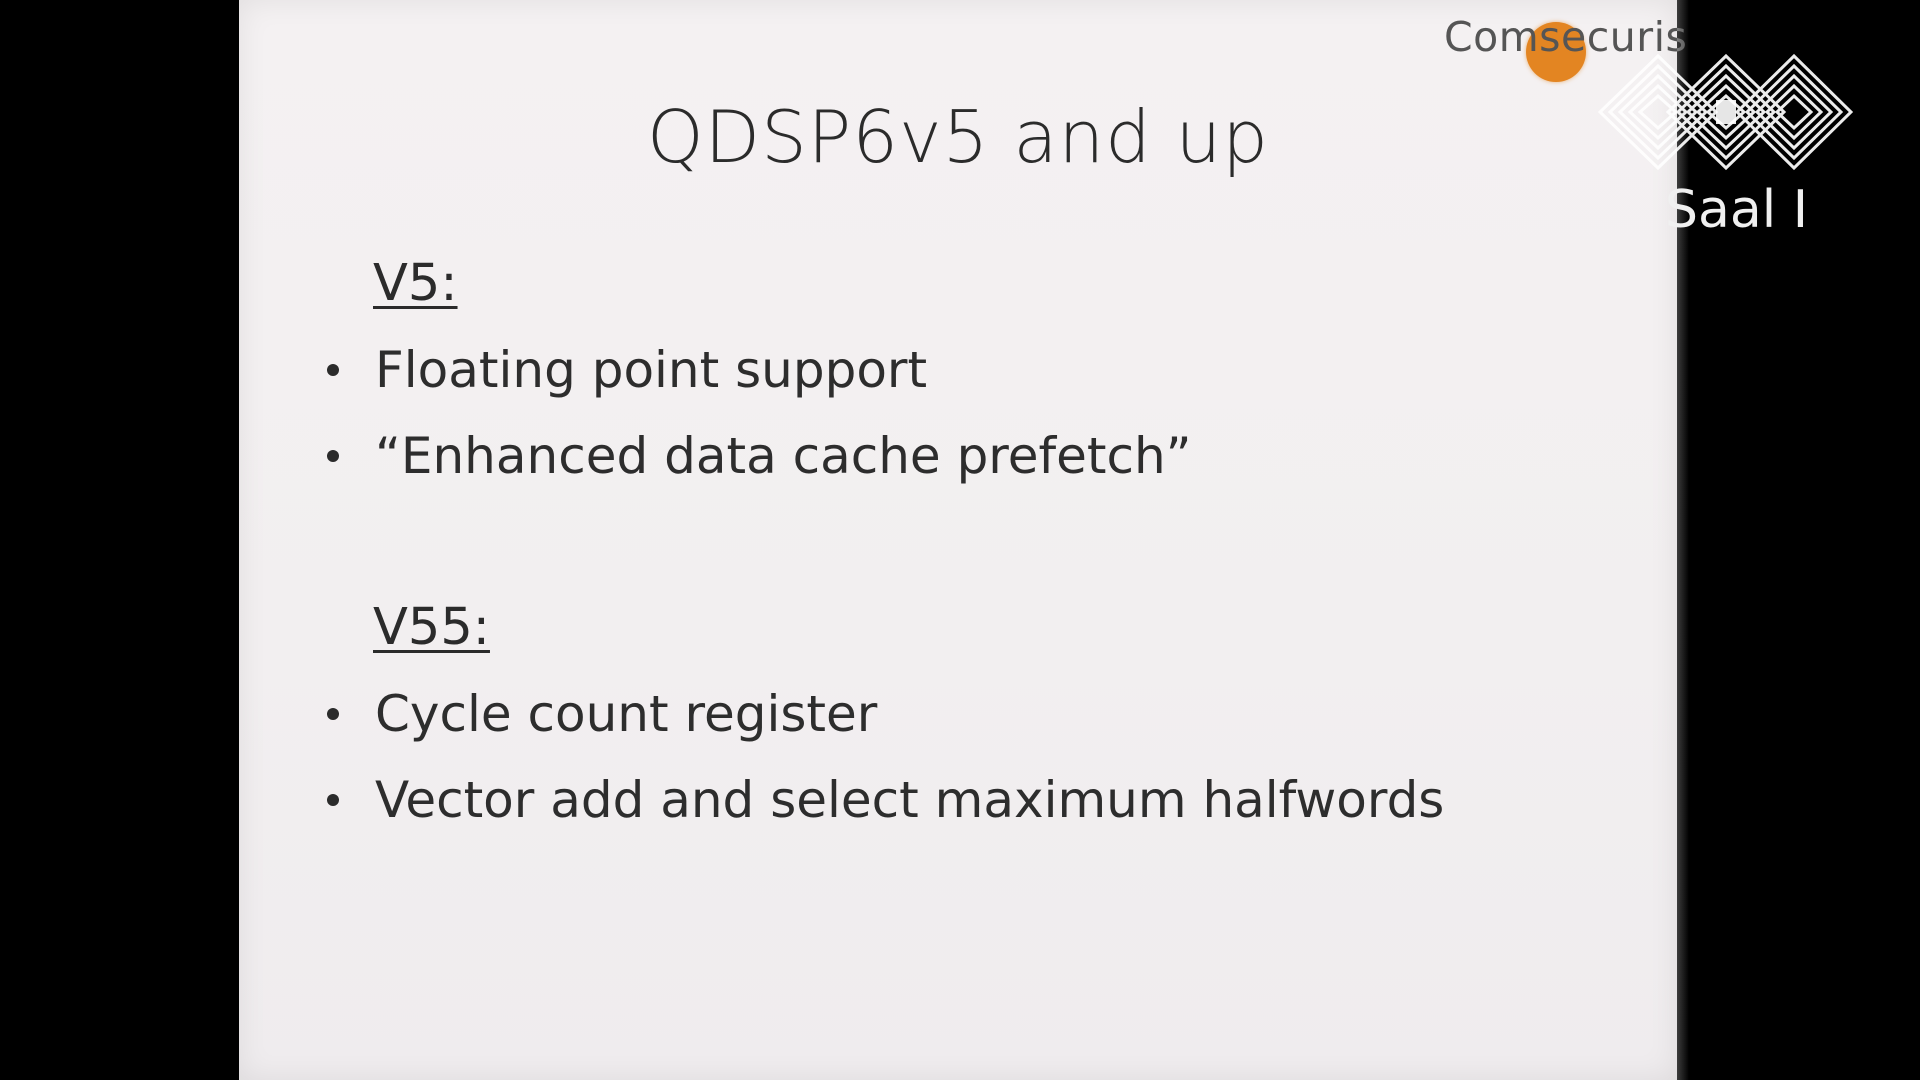 The image size is (1920, 1080). What do you see at coordinates (1725, 112) in the screenshot?
I see `ccc-logo-icon` at bounding box center [1725, 112].